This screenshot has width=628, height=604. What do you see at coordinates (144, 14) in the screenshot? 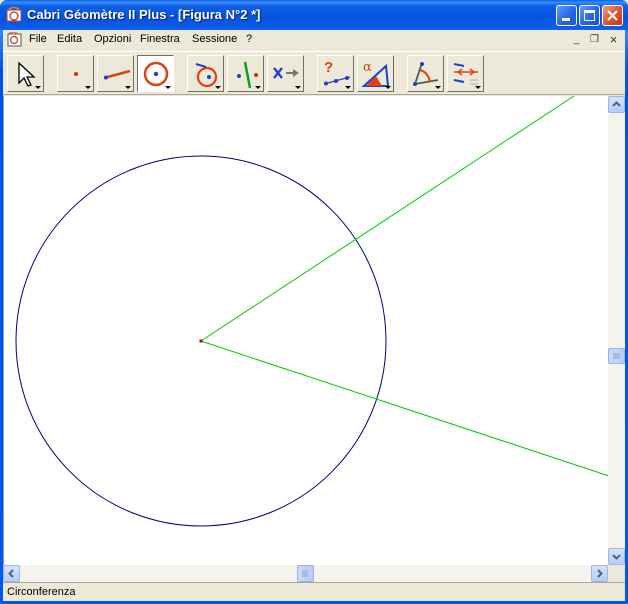
I see `window-title: Cabri Géomètre II Plus - [Figura N°2 *]` at bounding box center [144, 14].